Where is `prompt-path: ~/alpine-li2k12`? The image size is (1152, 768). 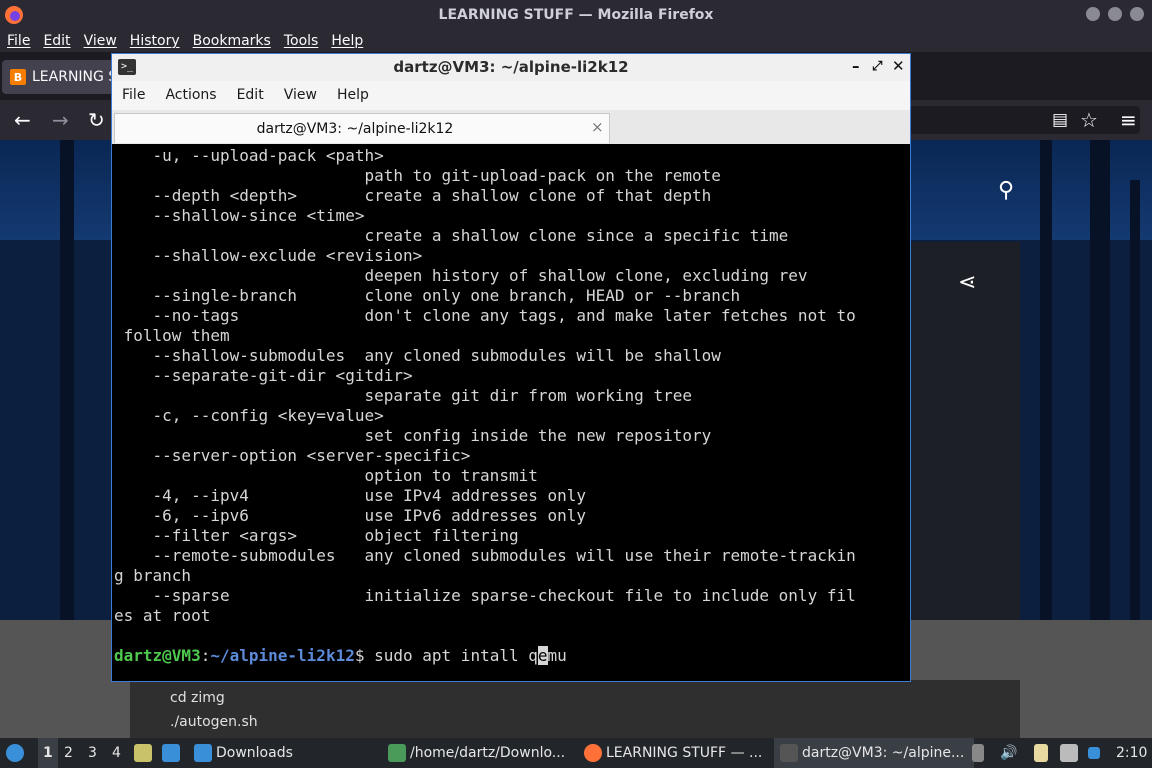
prompt-path: ~/alpine-li2k12 is located at coordinates (282, 655).